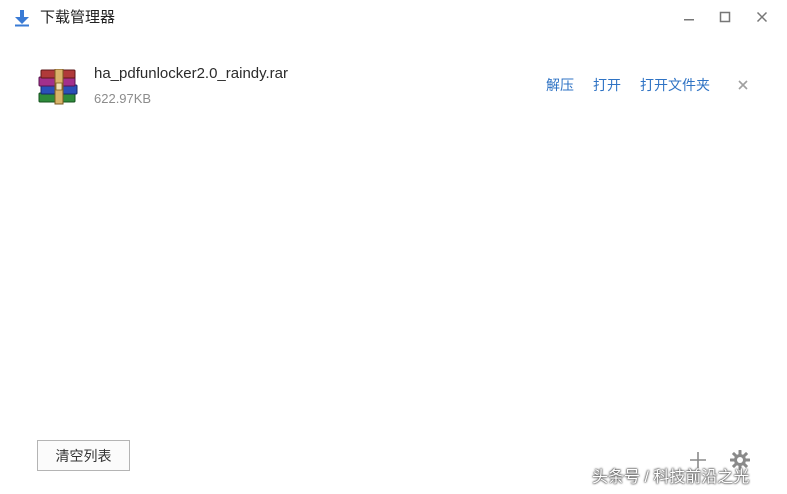  What do you see at coordinates (689, 17) in the screenshot?
I see `minimize-button` at bounding box center [689, 17].